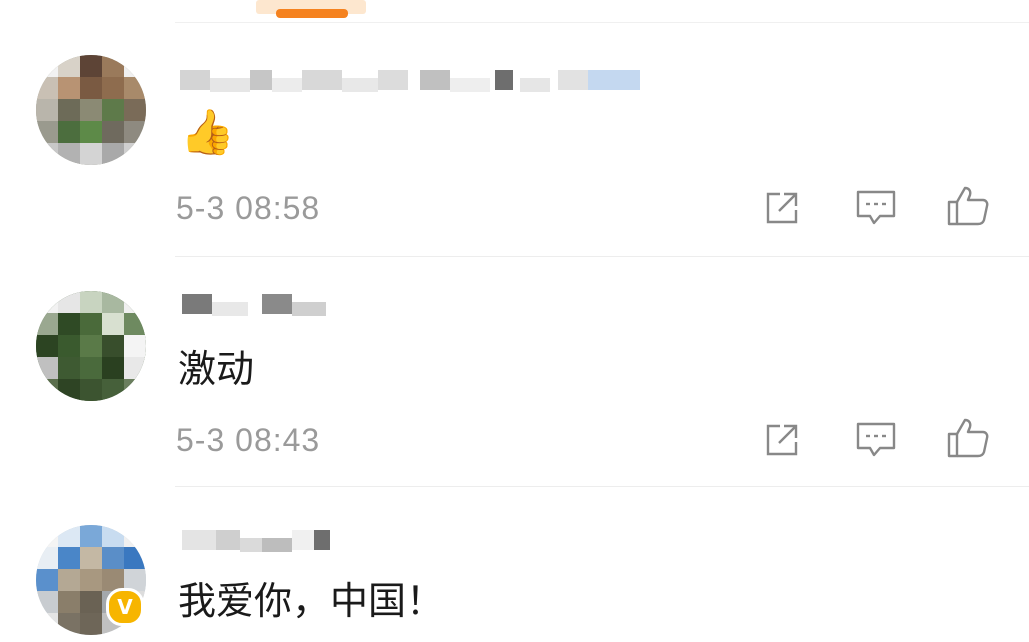 This screenshot has height=642, width=1029. I want to click on thumbs-up-emoji: 👍, so click(207, 132).